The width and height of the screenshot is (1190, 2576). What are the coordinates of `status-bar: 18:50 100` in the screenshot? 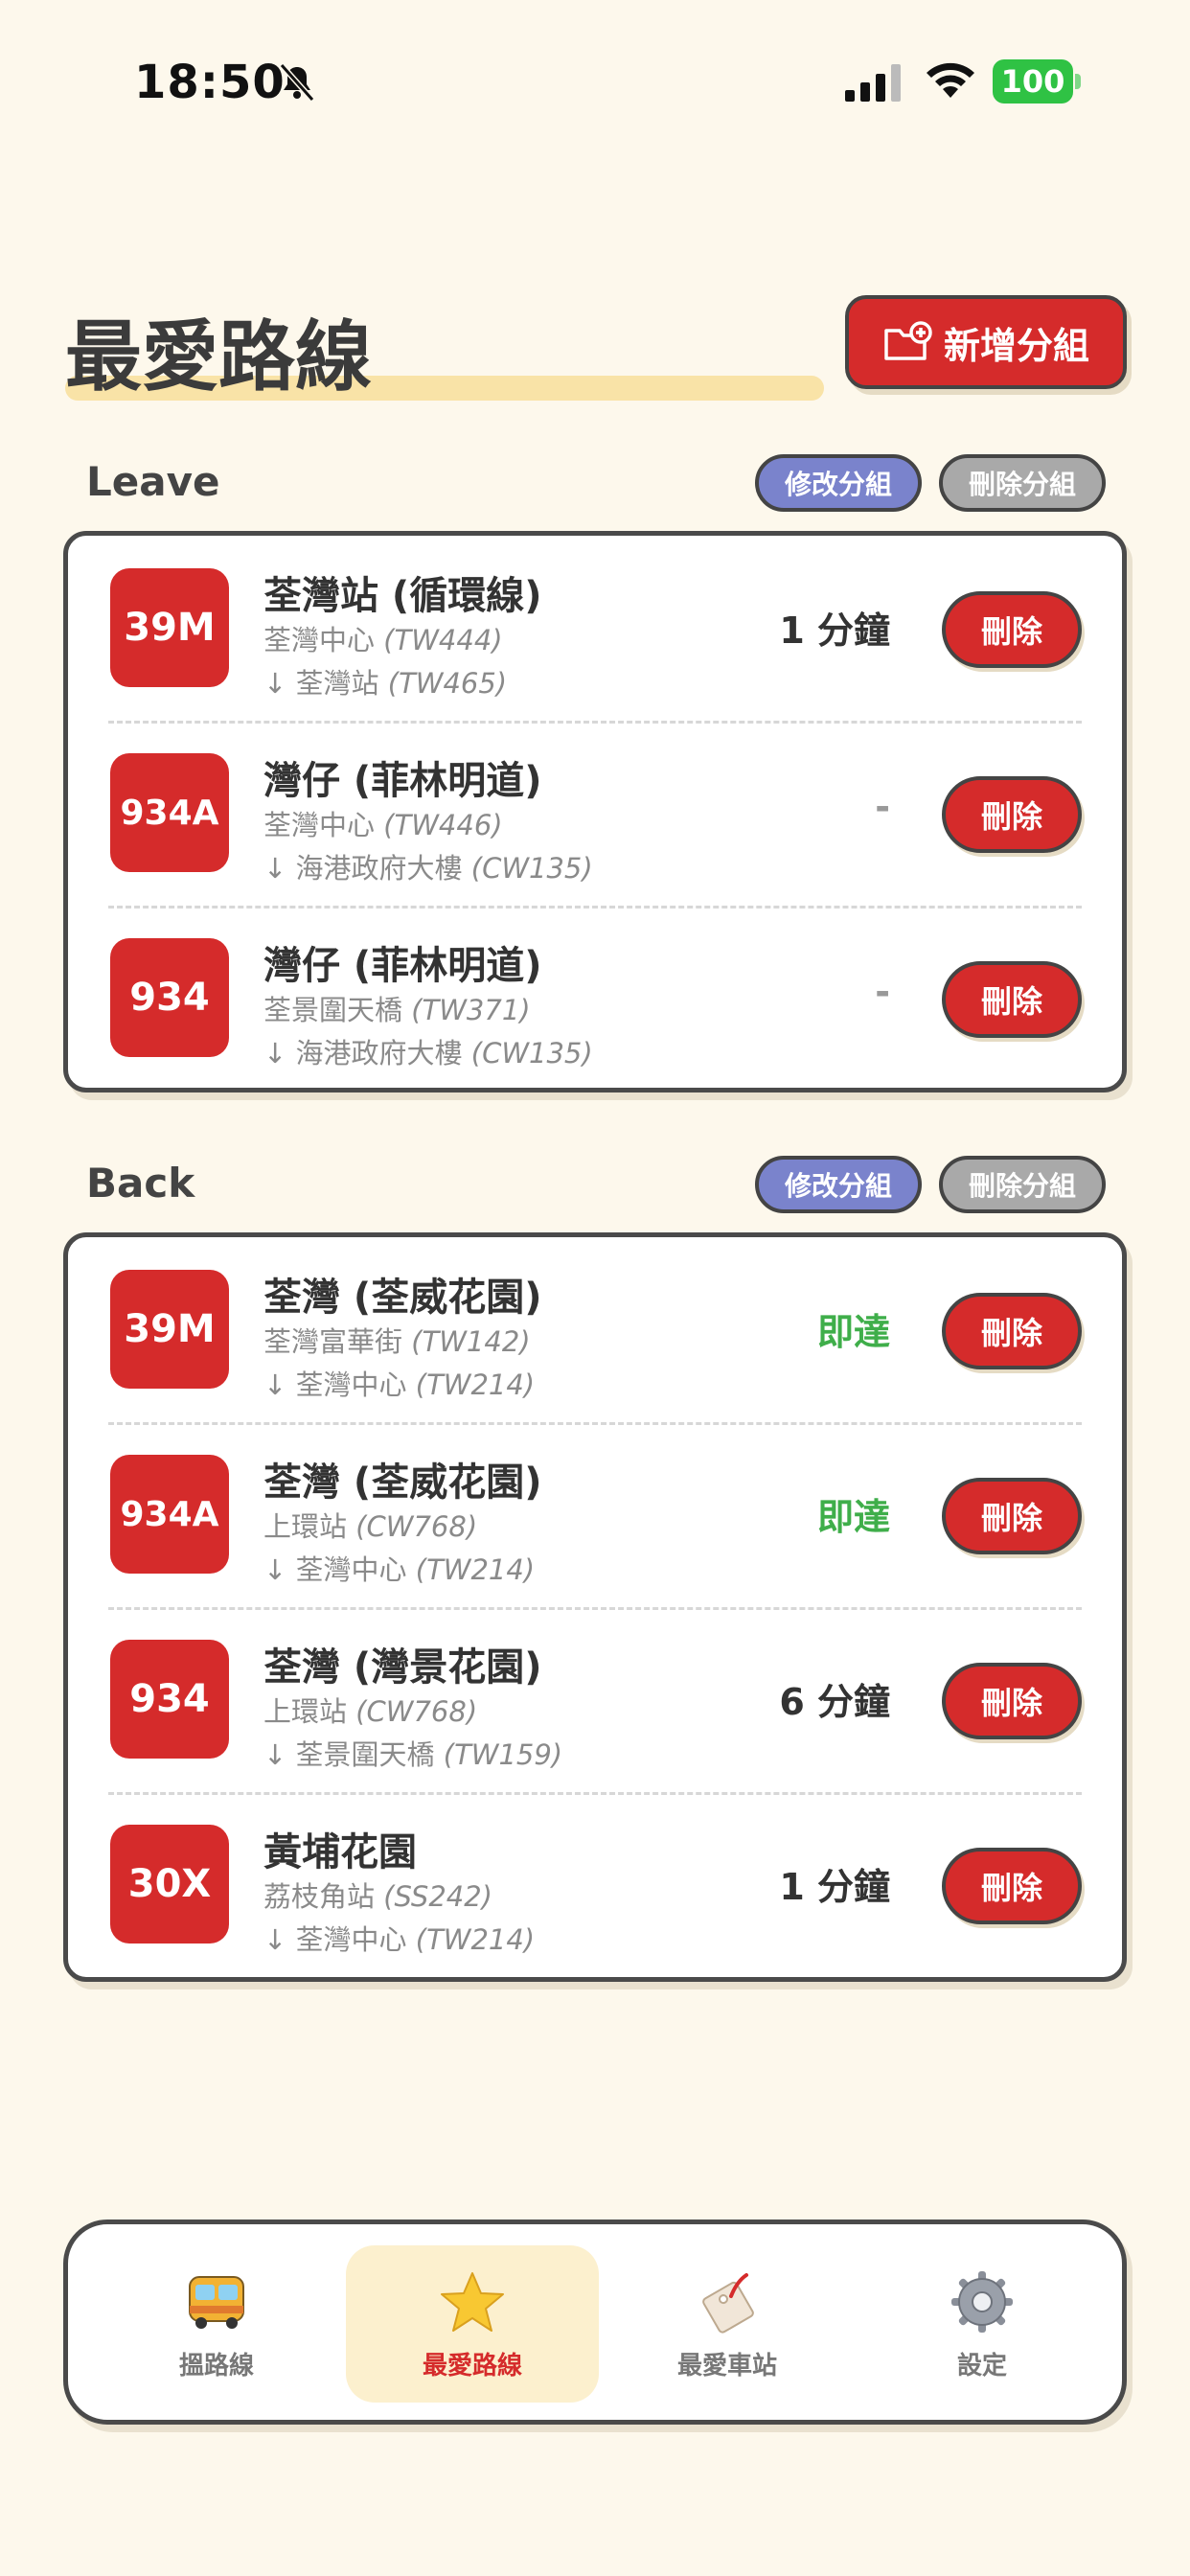 It's located at (595, 82).